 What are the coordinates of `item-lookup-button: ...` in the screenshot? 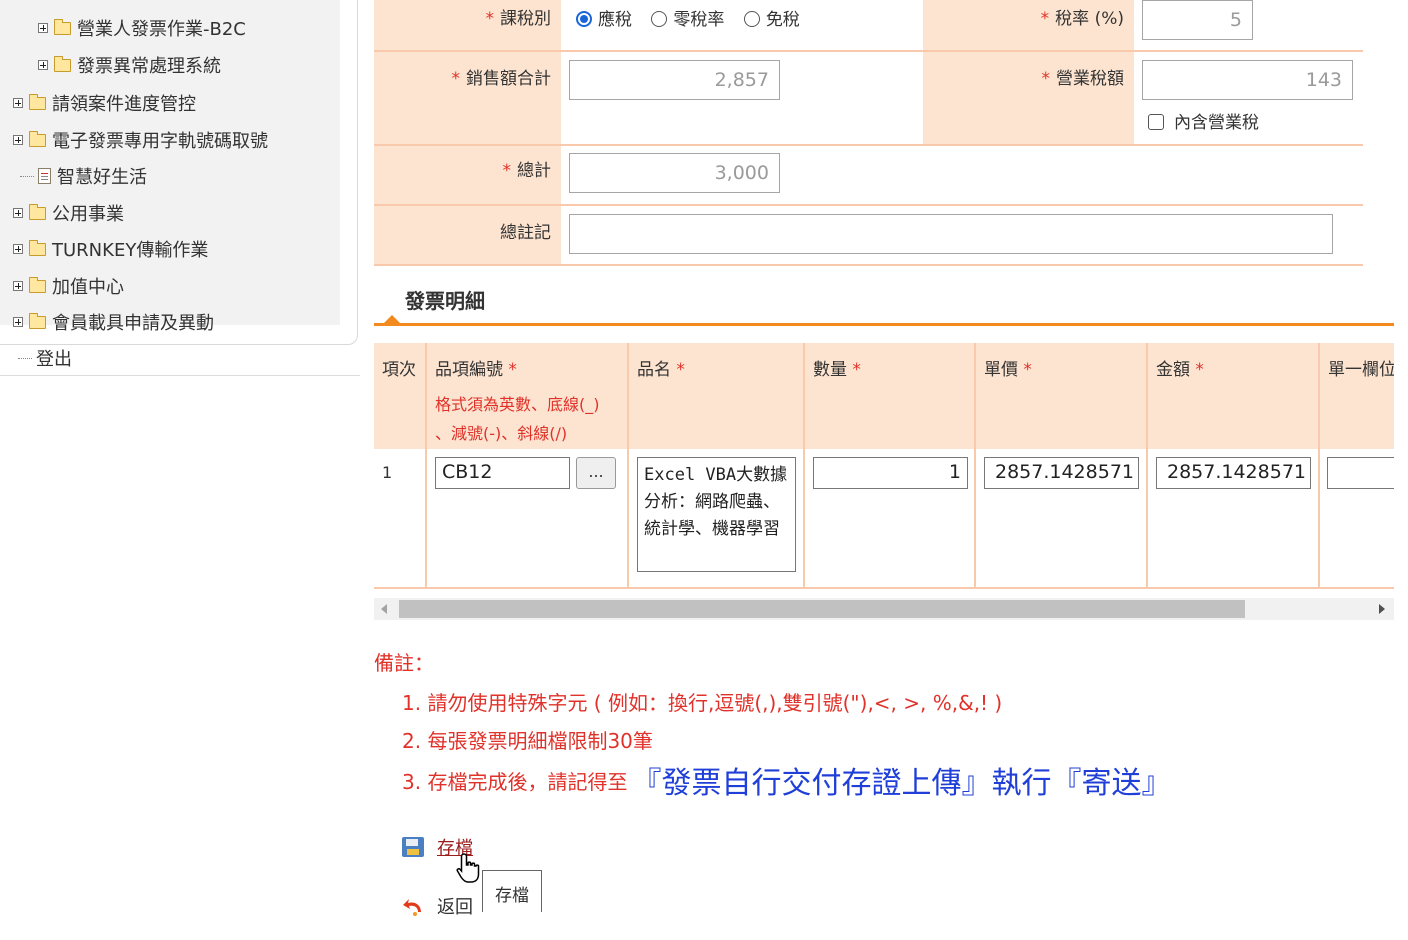 It's located at (596, 473).